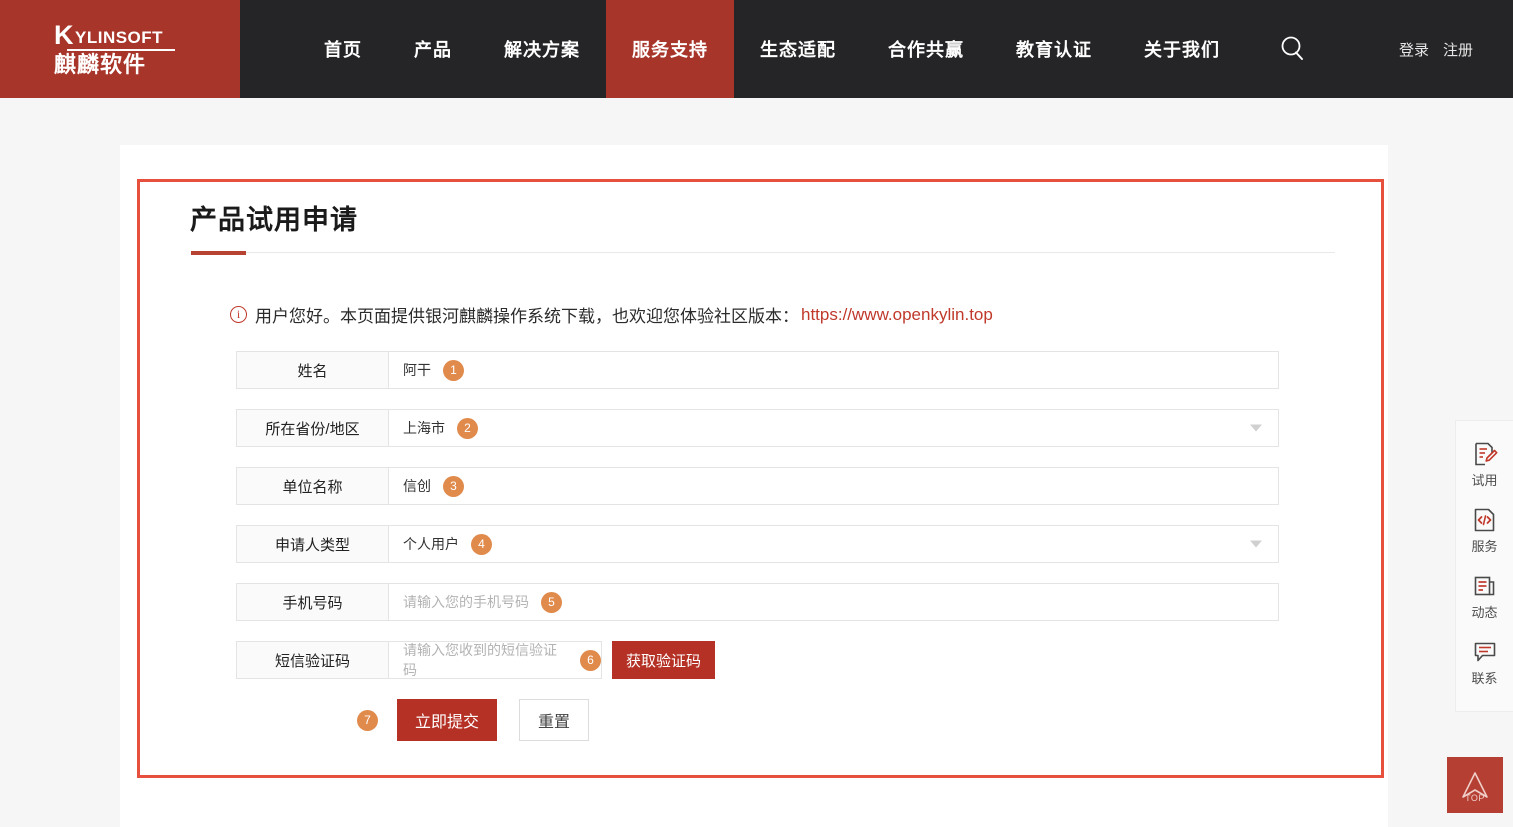  What do you see at coordinates (670, 49) in the screenshot?
I see `nav-item-service-support: 服务支持` at bounding box center [670, 49].